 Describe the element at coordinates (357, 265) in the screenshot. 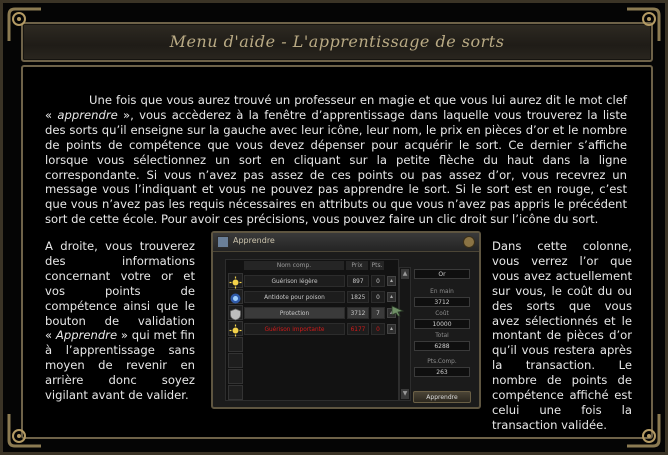

I see `column-header-price: Prix` at that location.